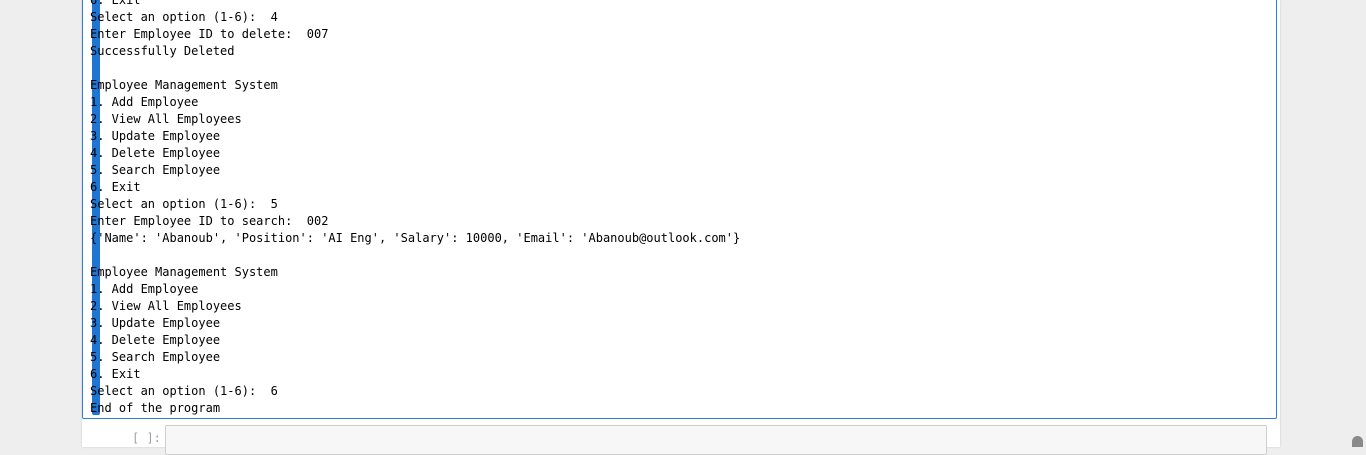 The image size is (1366, 455). Describe the element at coordinates (209, 221) in the screenshot. I see `output-line: Enter Employee ID to search: 002` at that location.